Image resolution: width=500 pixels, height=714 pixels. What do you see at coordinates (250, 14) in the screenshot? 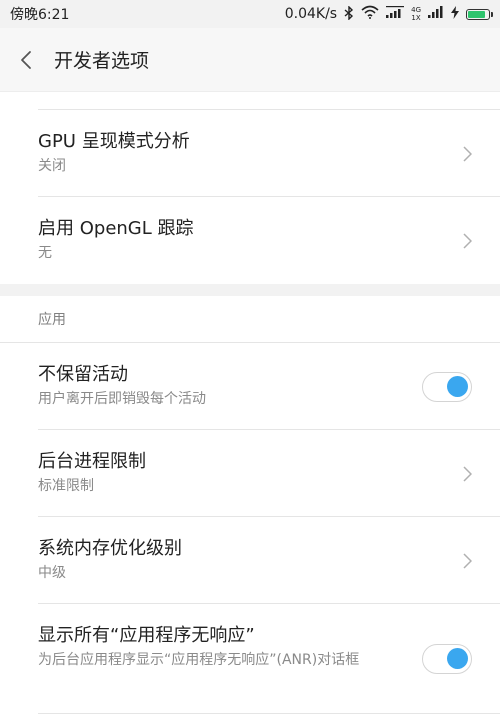
I see `status-bar: 傍晚6:21 0.04K/s 4G 1X` at bounding box center [250, 14].